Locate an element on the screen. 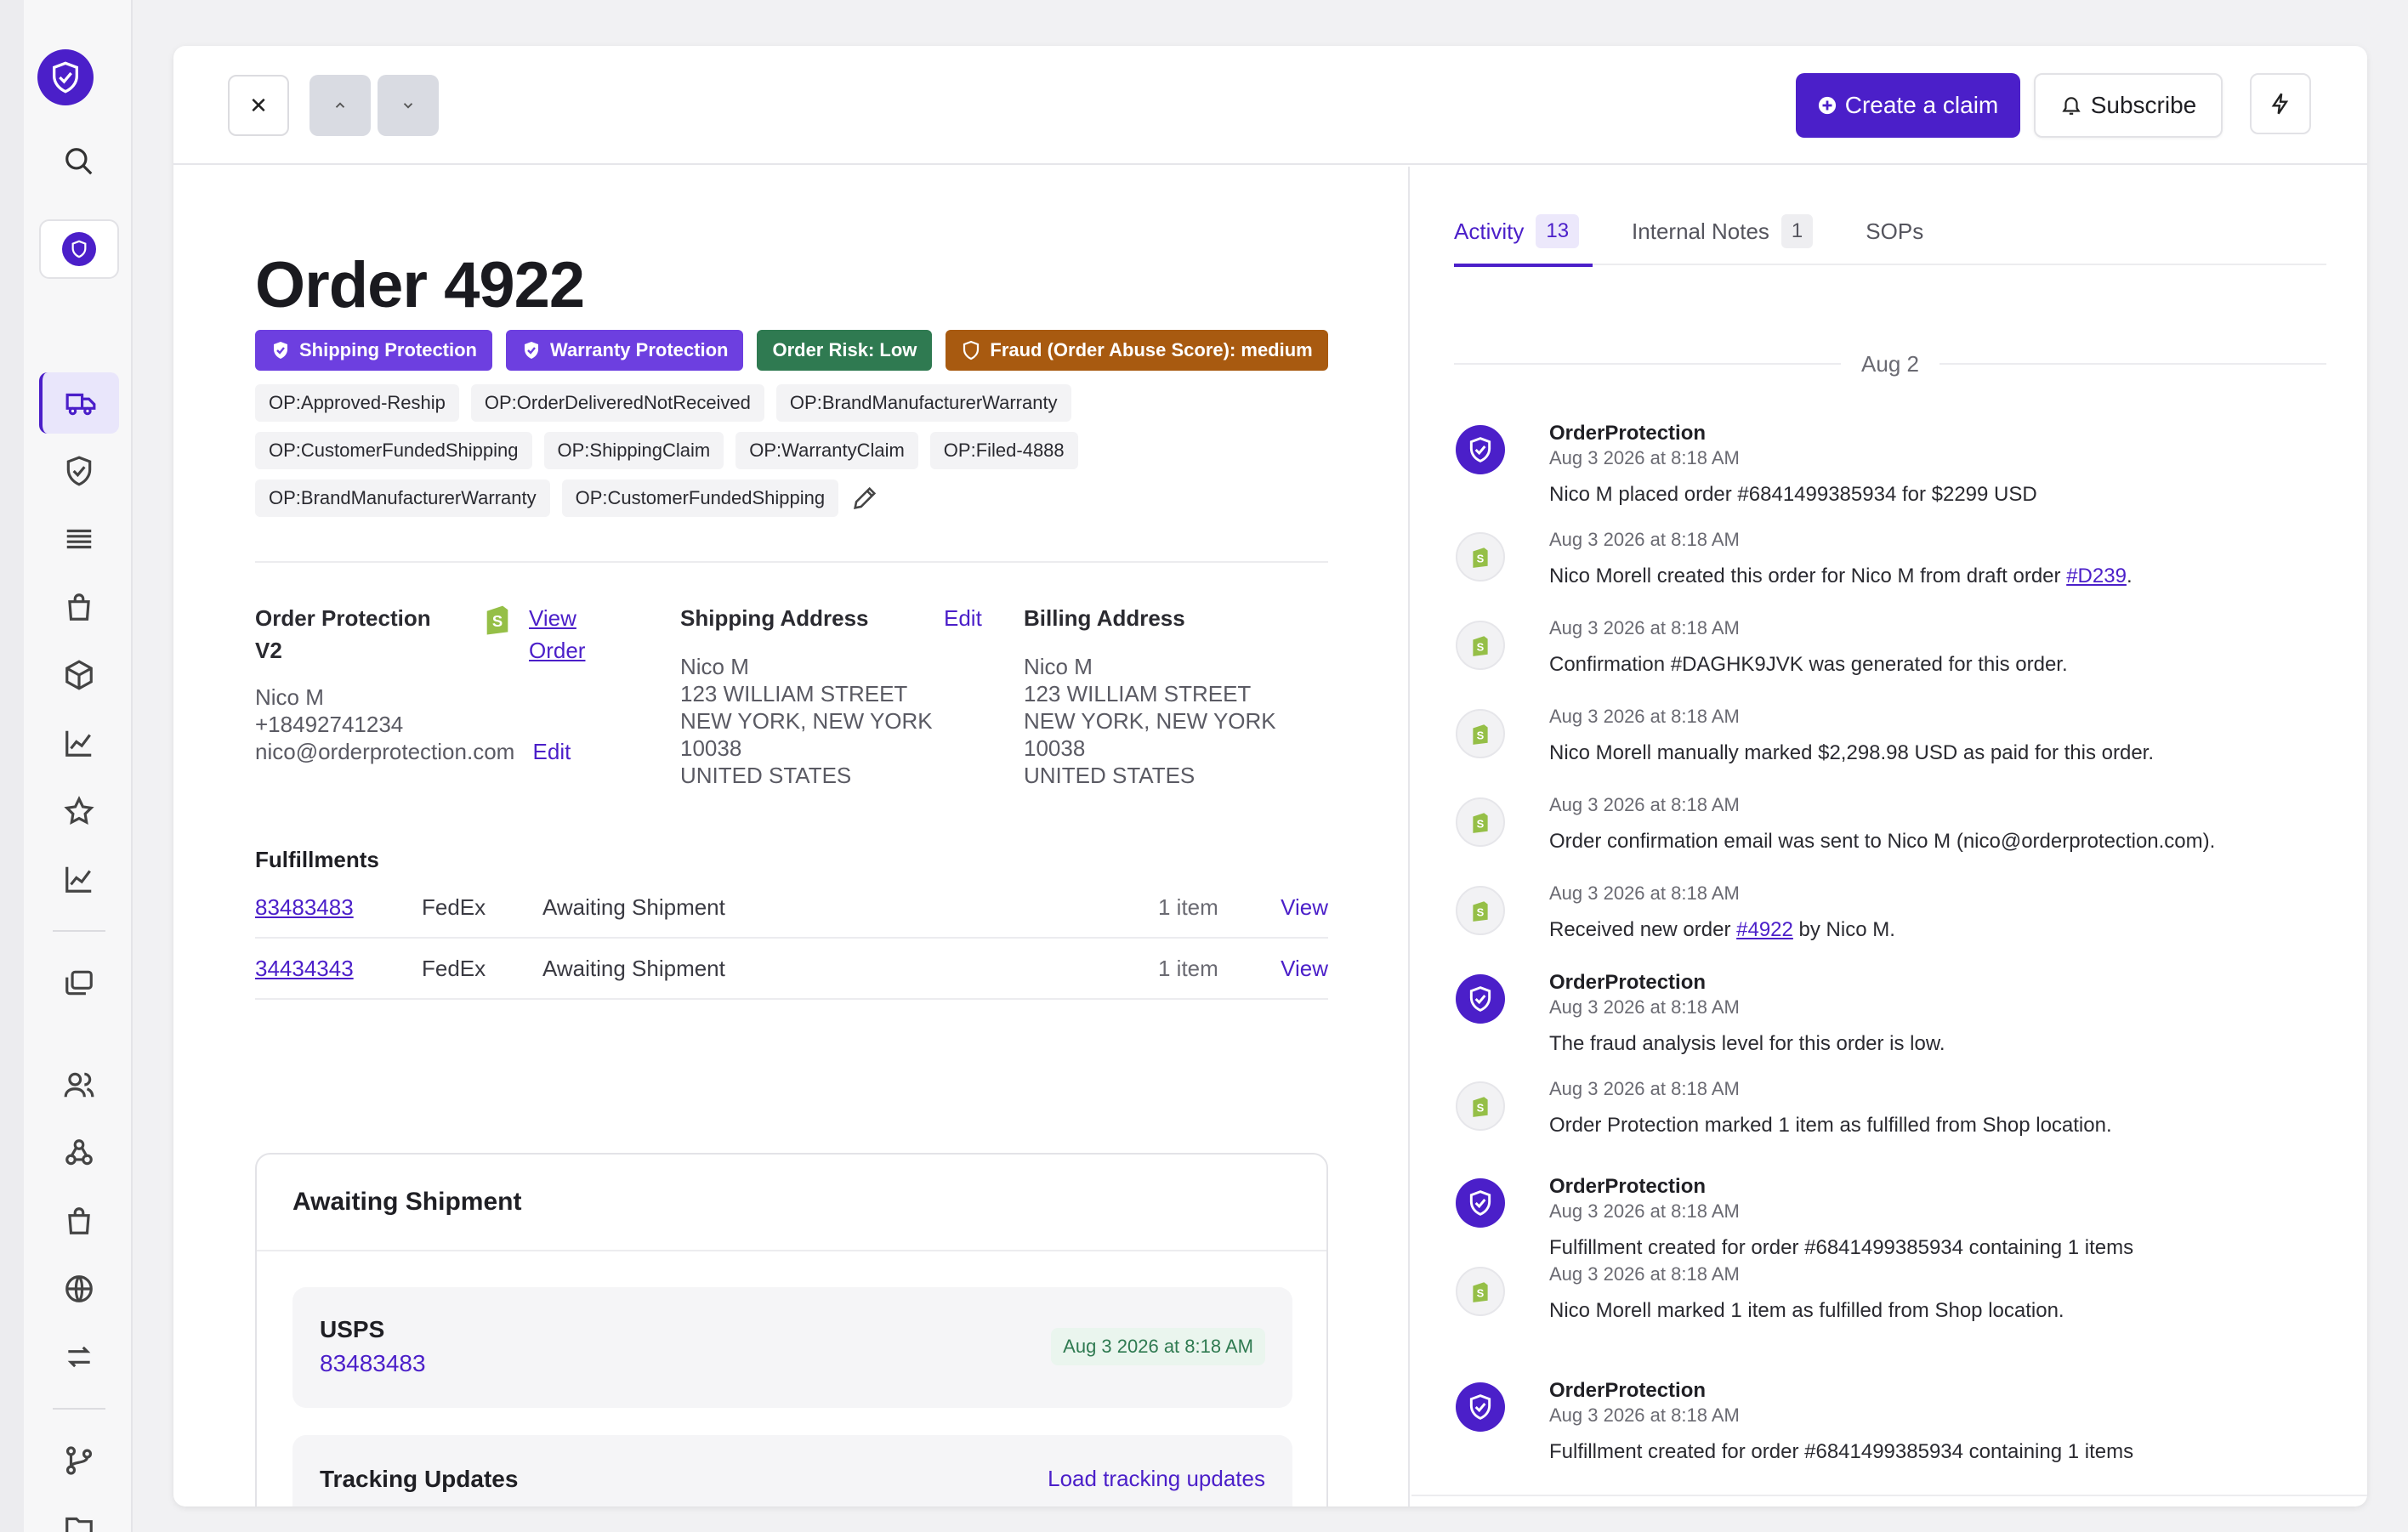 This screenshot has height=1532, width=2408. package-icon is located at coordinates (79, 675).